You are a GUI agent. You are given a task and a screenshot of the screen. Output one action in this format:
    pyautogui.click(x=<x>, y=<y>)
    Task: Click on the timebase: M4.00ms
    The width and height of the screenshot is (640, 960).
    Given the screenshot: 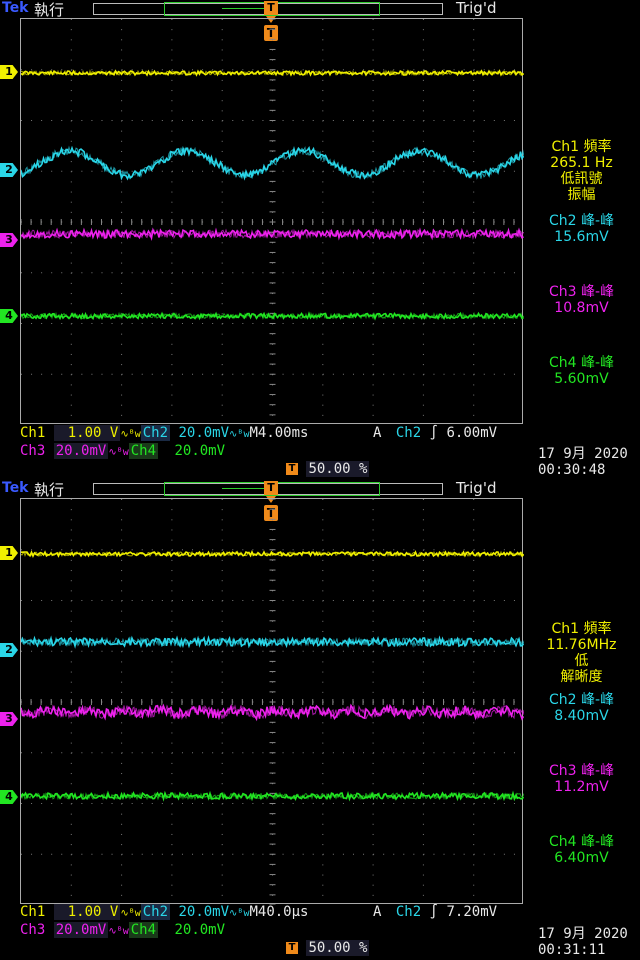 What is the action you would take?
    pyautogui.click(x=278, y=433)
    